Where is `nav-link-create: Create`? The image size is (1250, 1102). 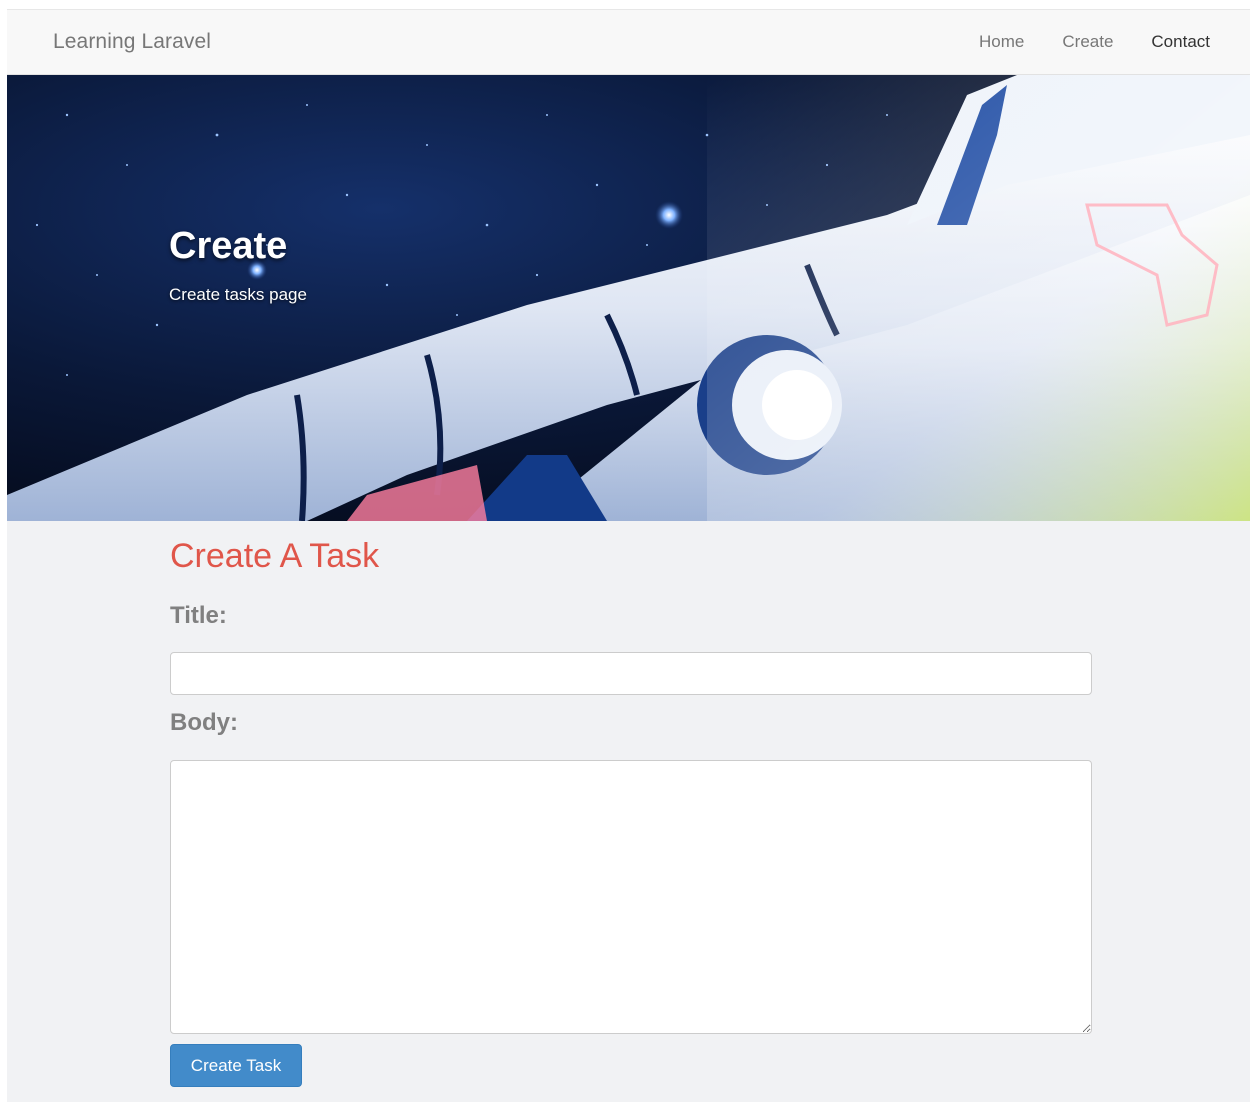 nav-link-create: Create is located at coordinates (1087, 42).